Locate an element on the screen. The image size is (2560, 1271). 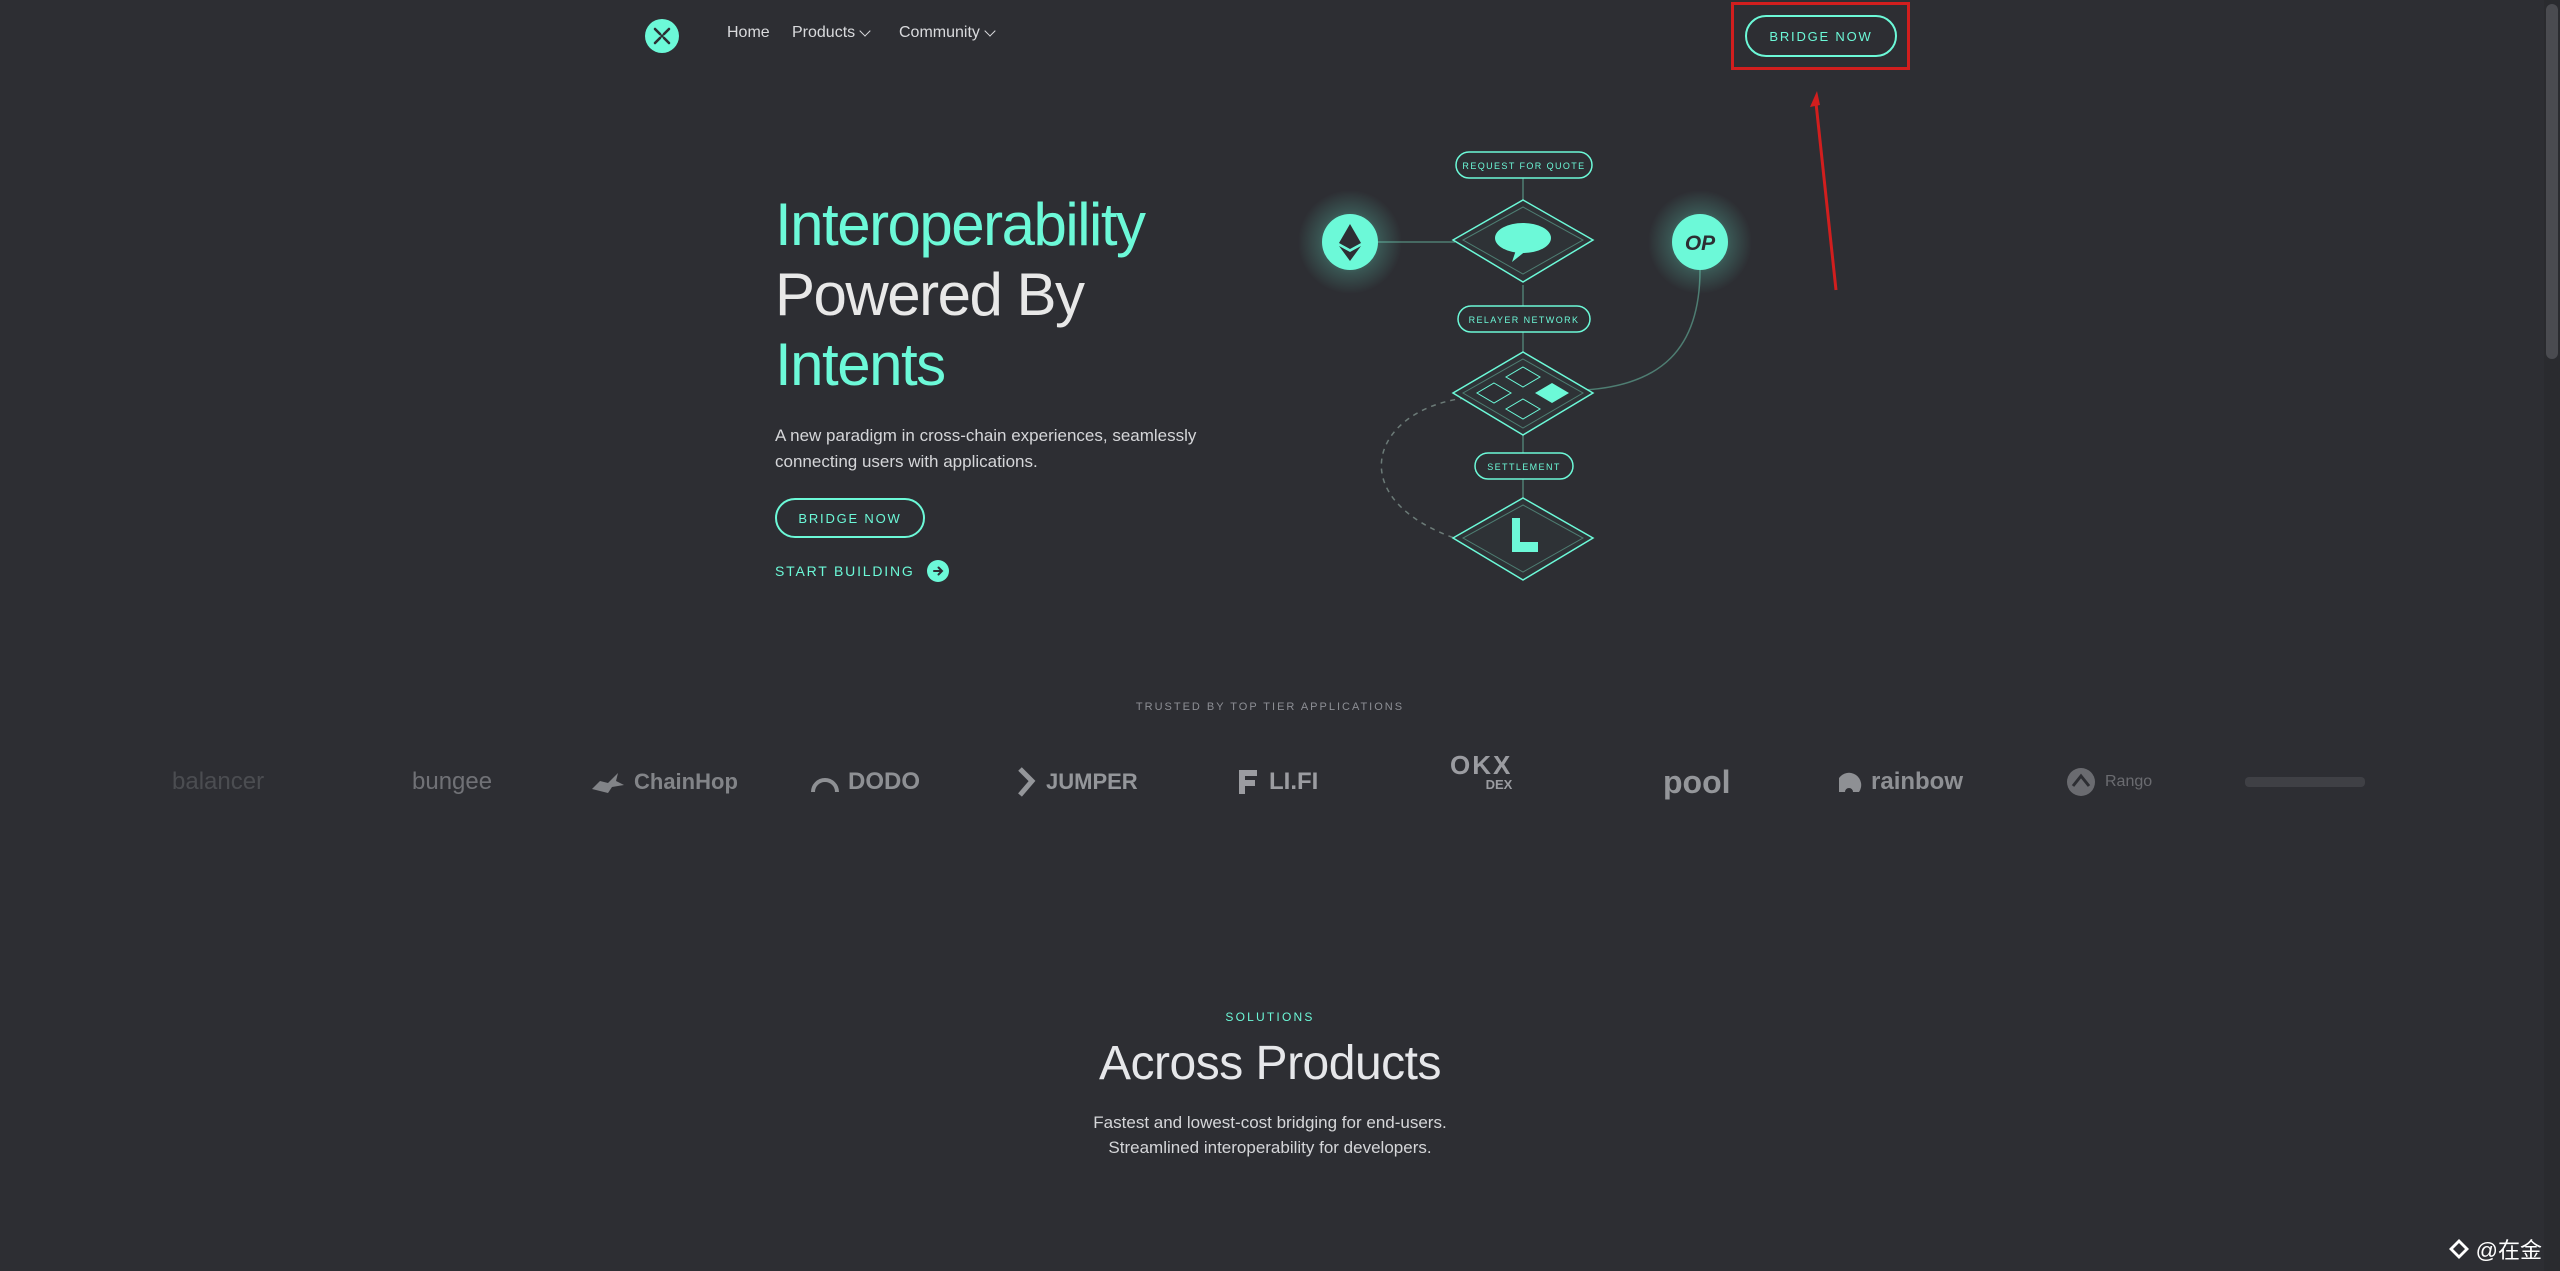
across-x-icon is located at coordinates (662, 36).